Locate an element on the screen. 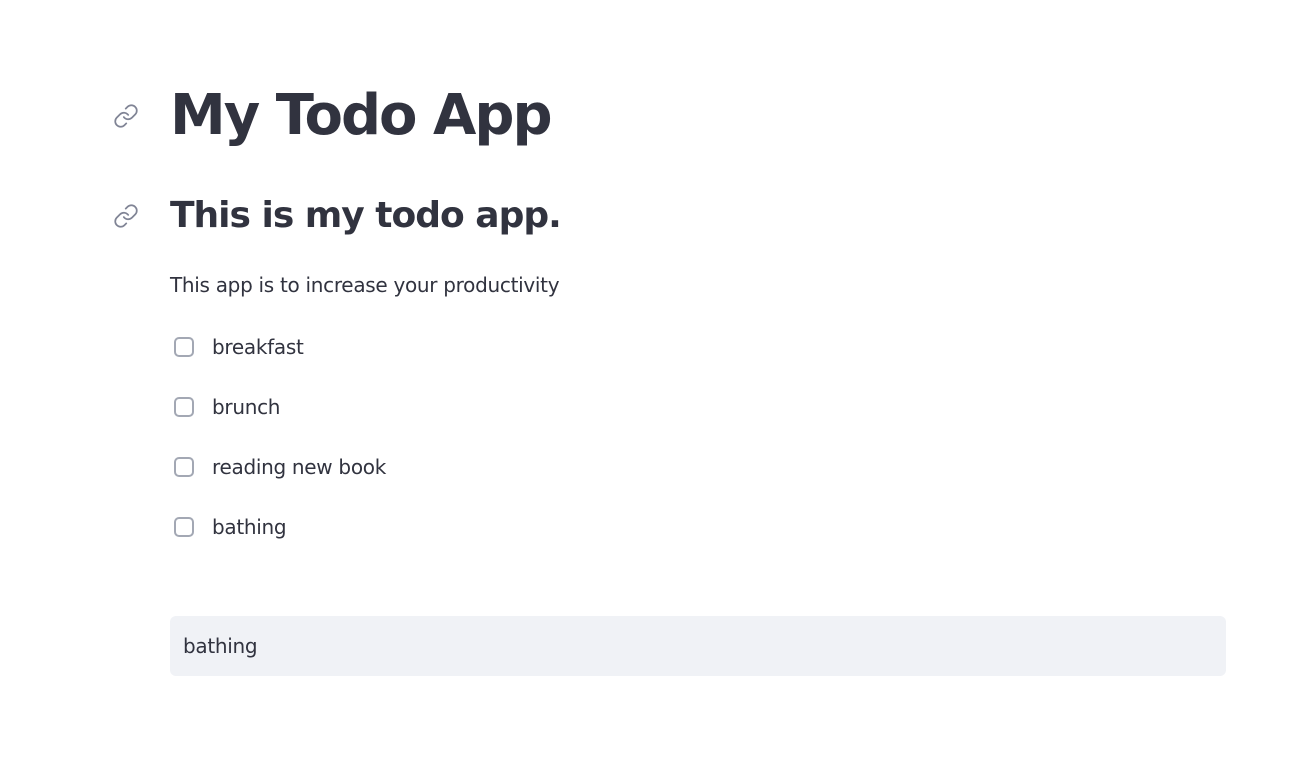  todo-label: reading new book is located at coordinates (299, 467).